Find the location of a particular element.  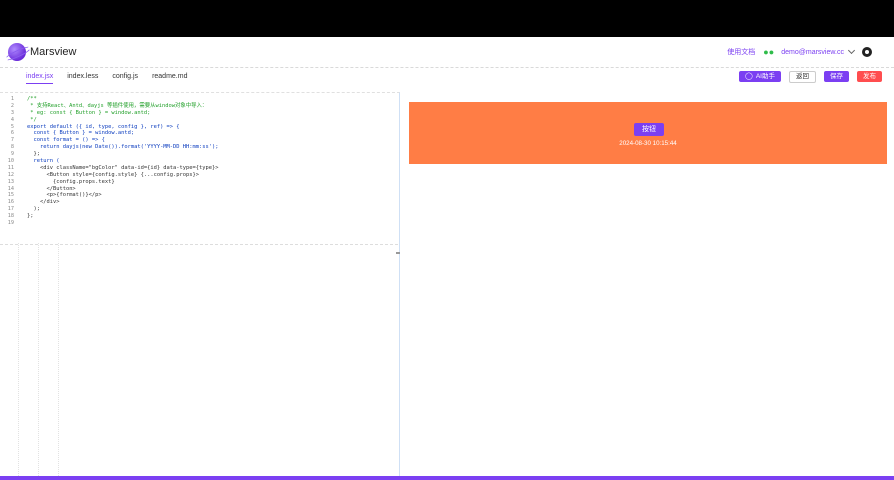

code-line is located at coordinates (122, 223).